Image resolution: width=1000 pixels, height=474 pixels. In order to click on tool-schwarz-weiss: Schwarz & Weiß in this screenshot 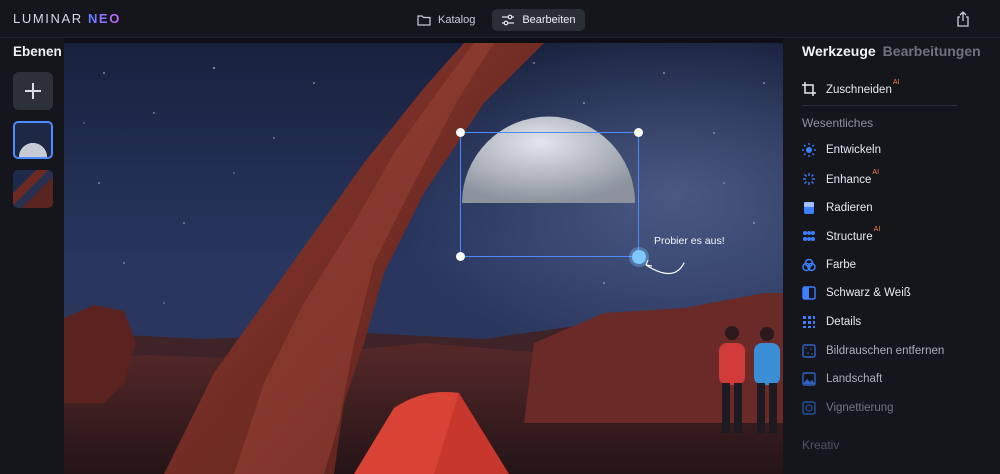, I will do `click(856, 293)`.